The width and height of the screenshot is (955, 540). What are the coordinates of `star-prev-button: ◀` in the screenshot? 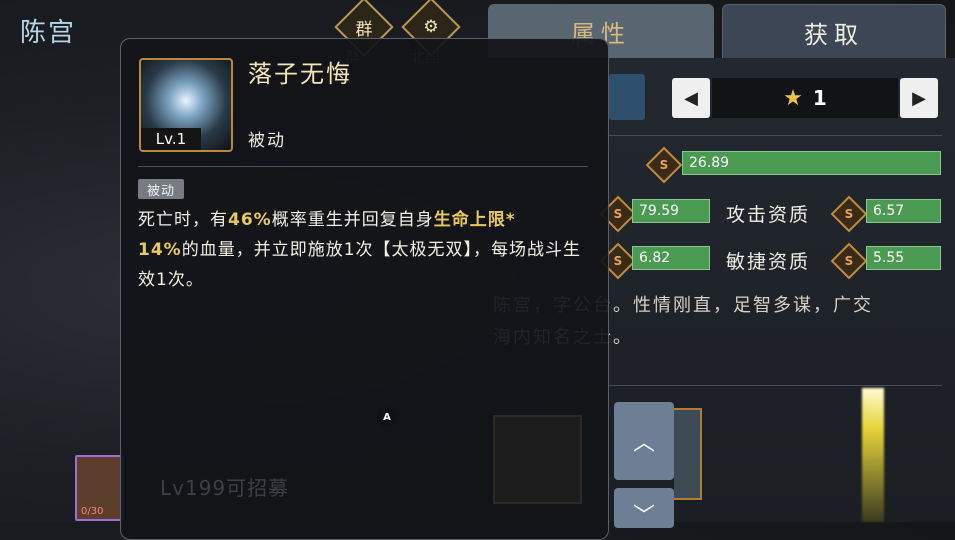 It's located at (691, 98).